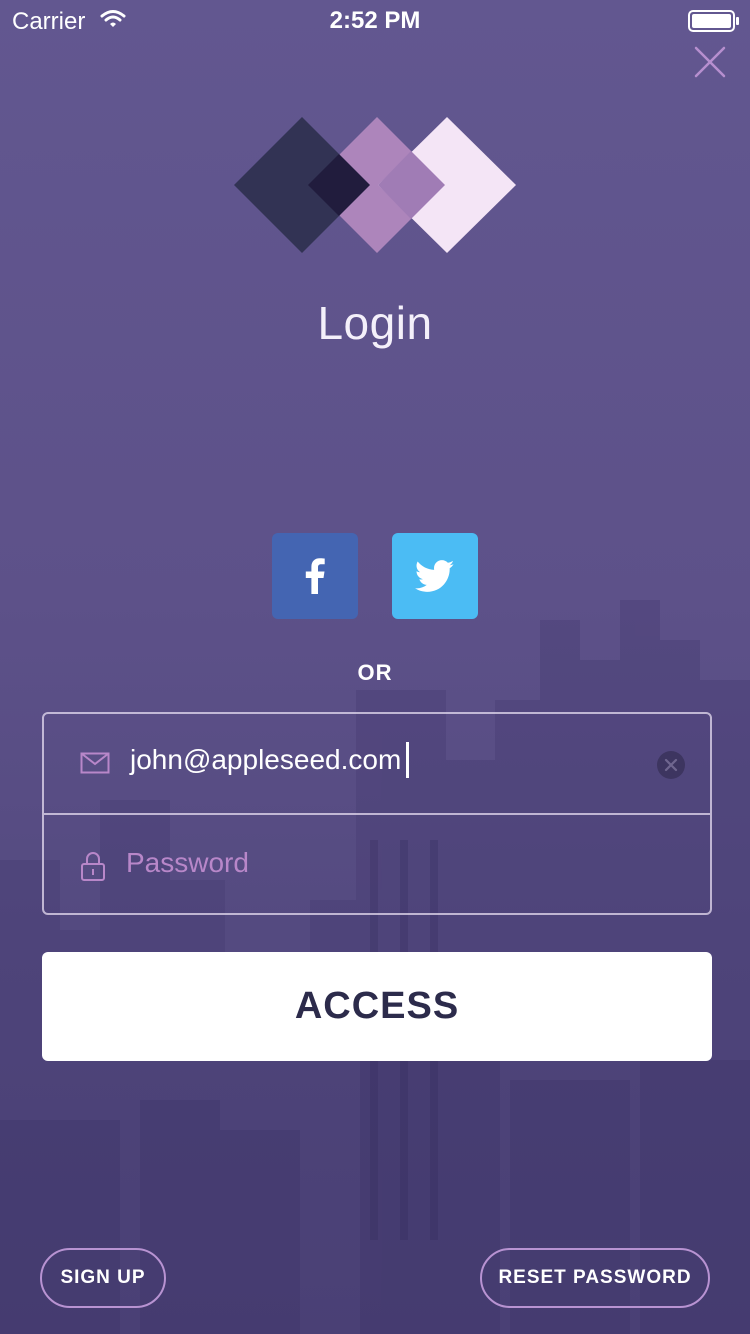  I want to click on logo-diamonds-icon, so click(375, 185).